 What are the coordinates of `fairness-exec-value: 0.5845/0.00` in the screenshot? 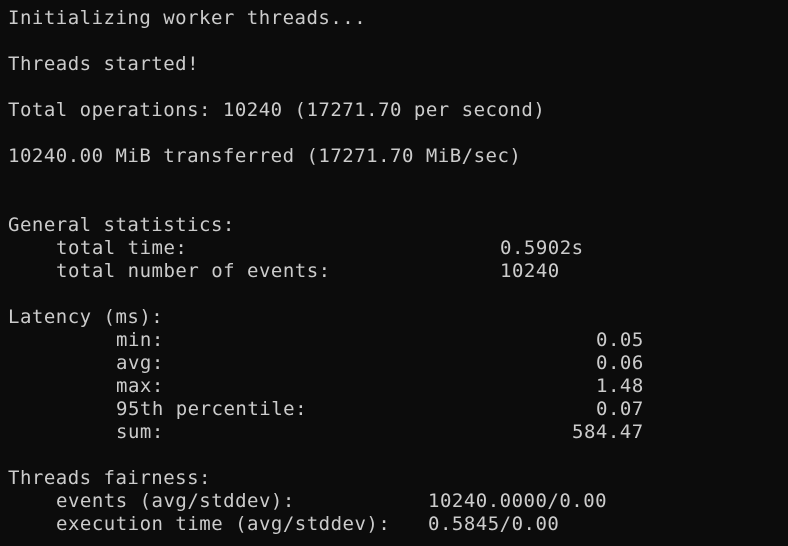 It's located at (494, 524).